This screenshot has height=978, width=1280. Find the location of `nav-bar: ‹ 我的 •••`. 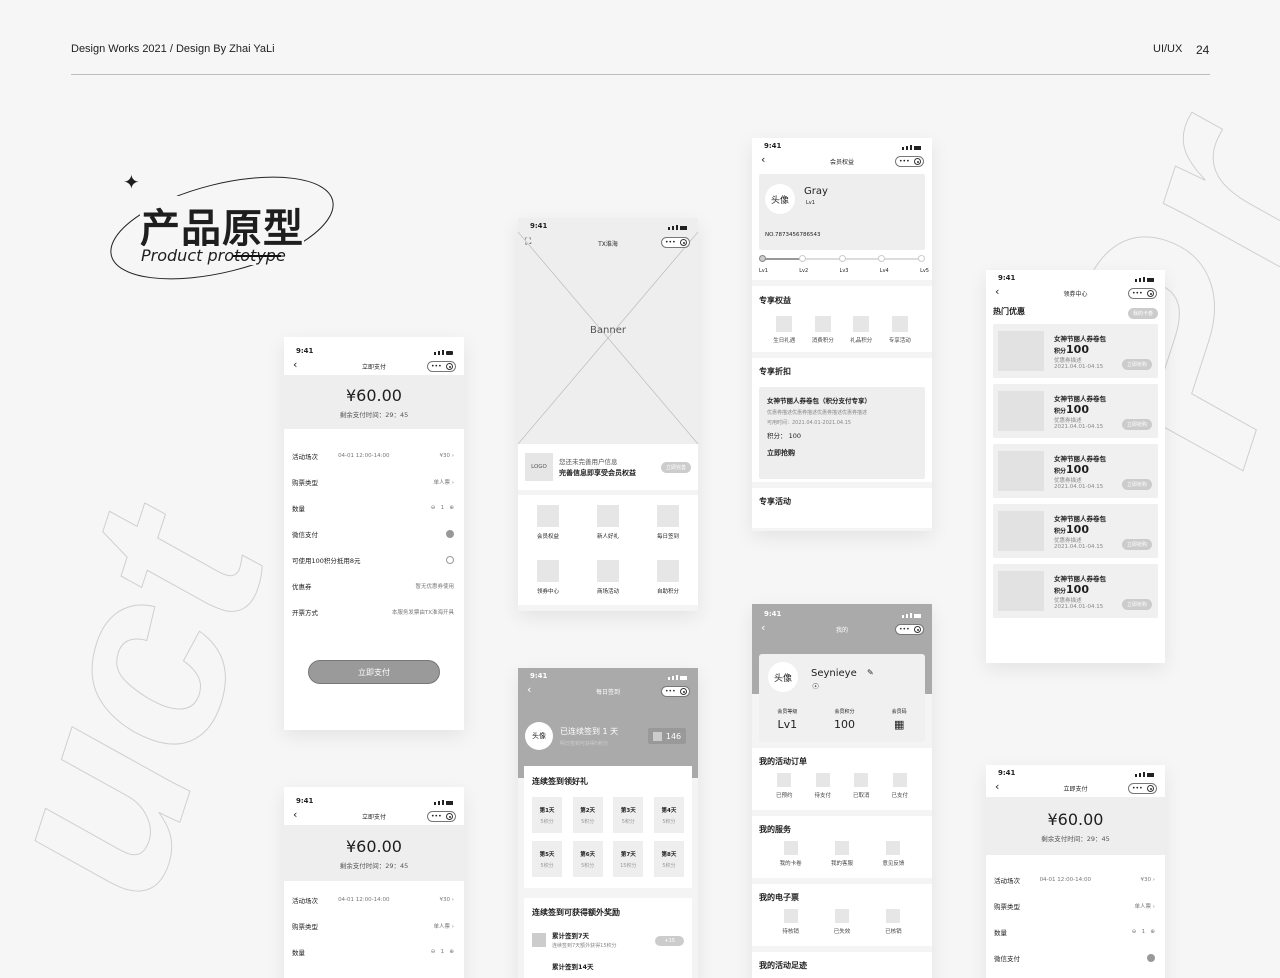

nav-bar: ‹ 我的 ••• is located at coordinates (842, 629).